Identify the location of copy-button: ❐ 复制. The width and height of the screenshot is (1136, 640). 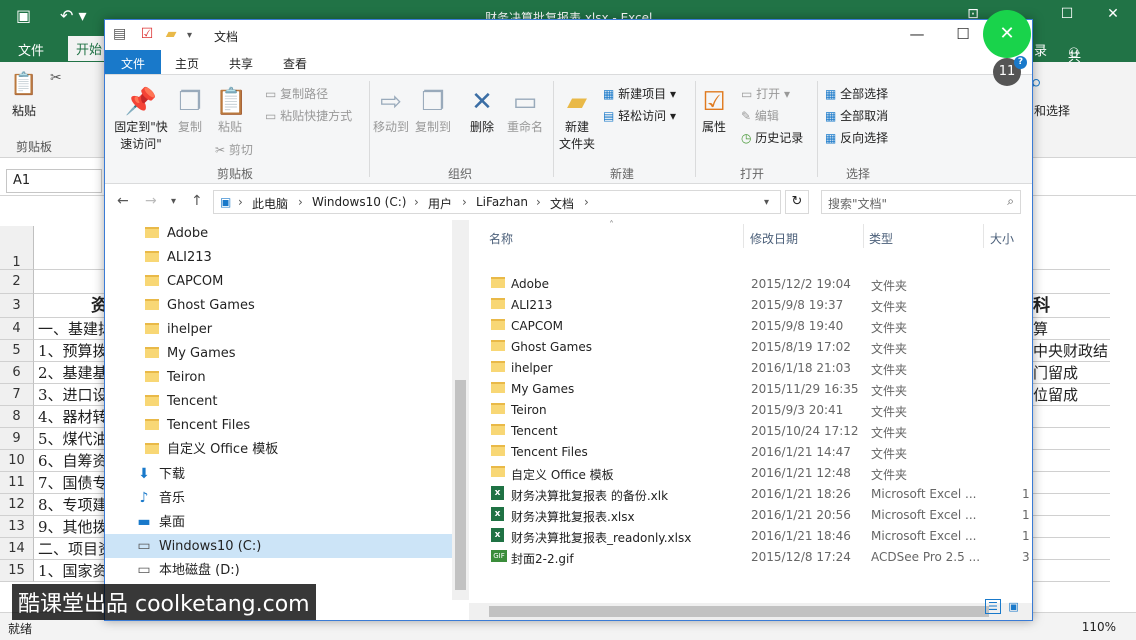
(190, 110).